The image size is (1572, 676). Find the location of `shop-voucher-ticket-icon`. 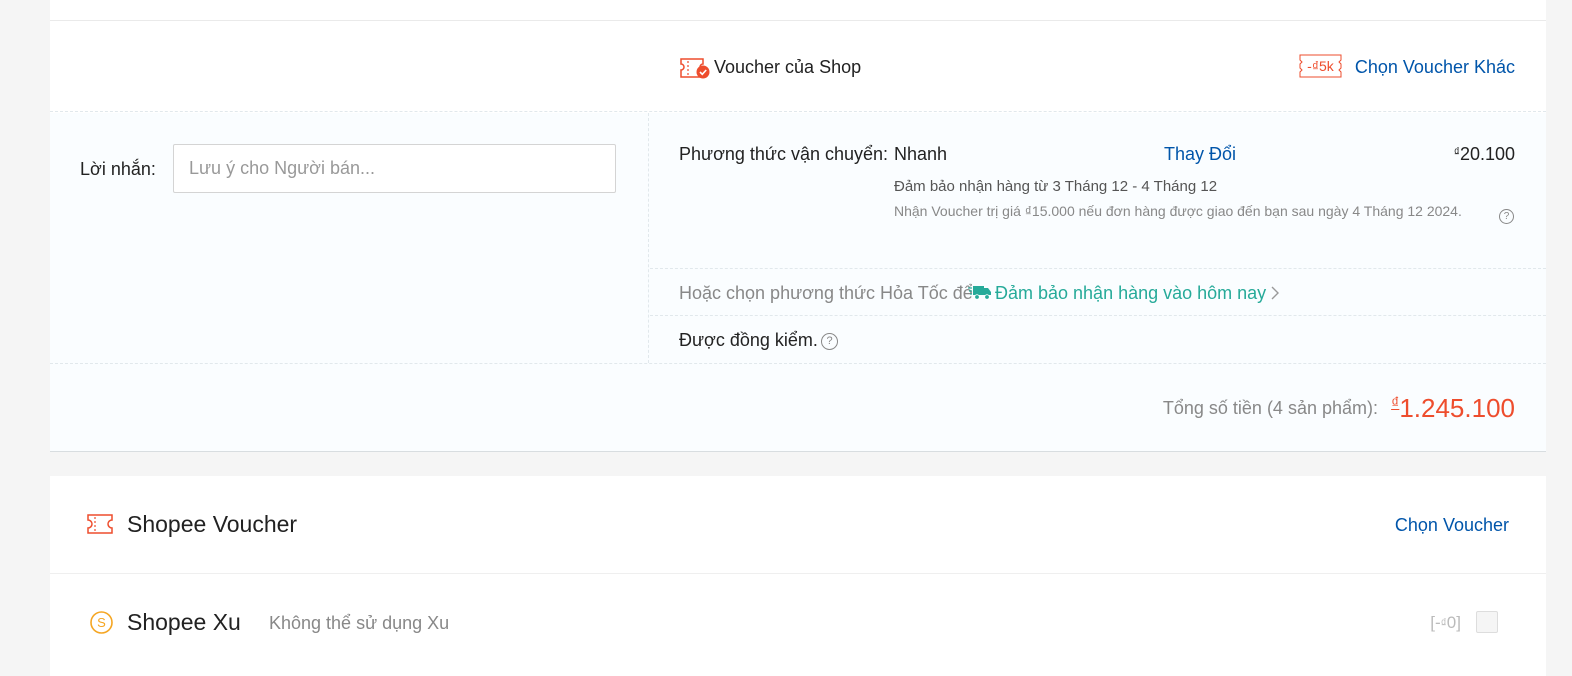

shop-voucher-ticket-icon is located at coordinates (695, 68).